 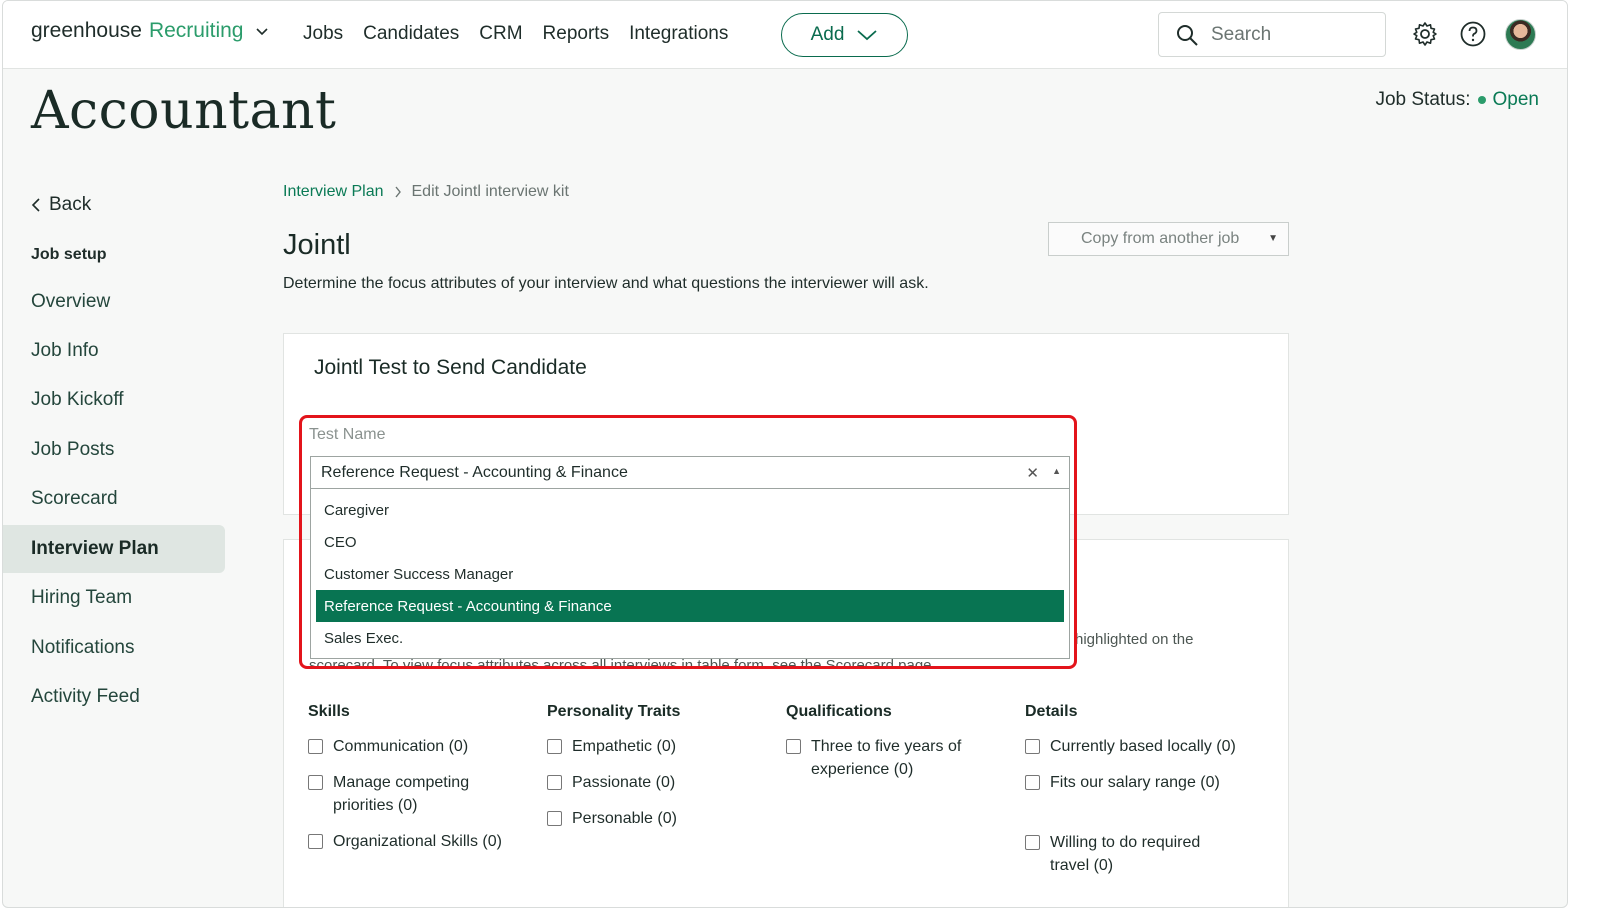 What do you see at coordinates (1520, 34) in the screenshot?
I see `user-avatar` at bounding box center [1520, 34].